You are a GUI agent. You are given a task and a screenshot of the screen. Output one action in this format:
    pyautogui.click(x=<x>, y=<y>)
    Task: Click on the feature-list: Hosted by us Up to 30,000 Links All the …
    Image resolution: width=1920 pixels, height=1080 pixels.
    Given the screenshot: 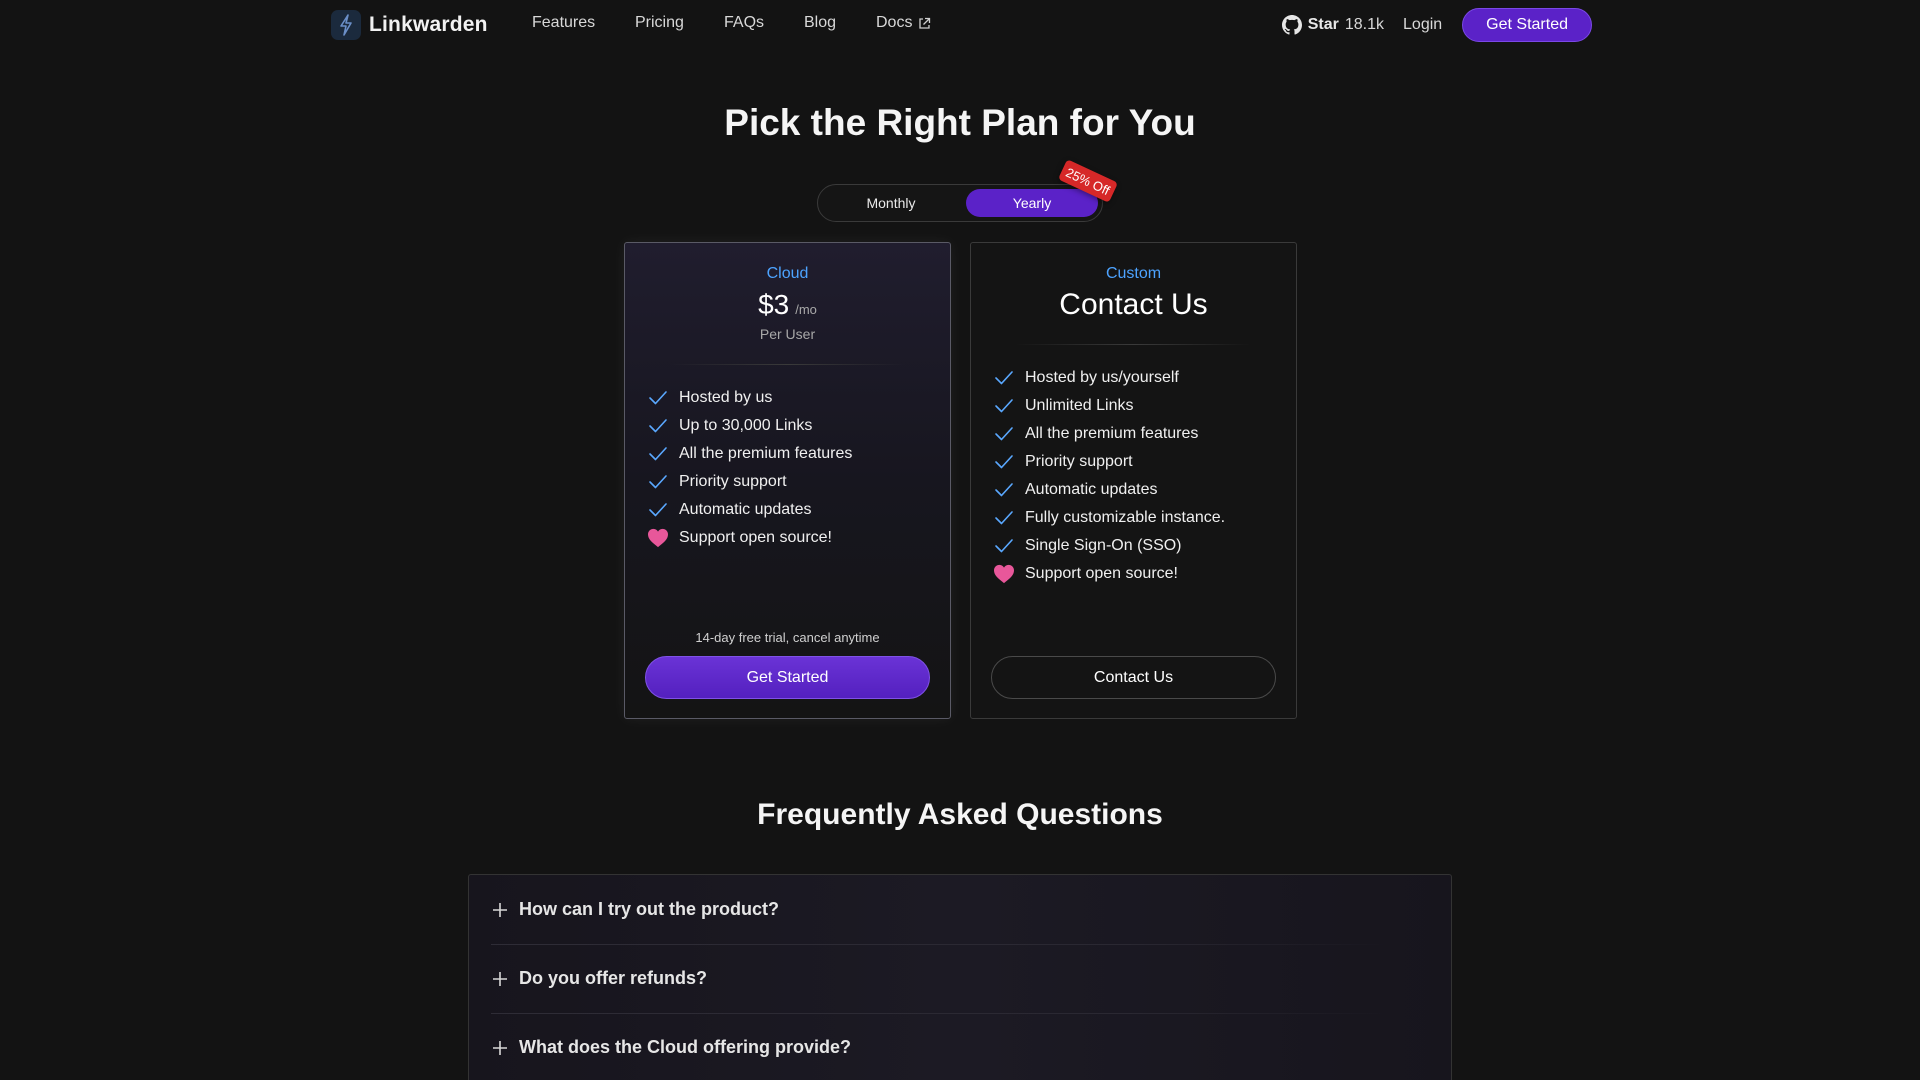 What is the action you would take?
    pyautogui.click(x=749, y=468)
    